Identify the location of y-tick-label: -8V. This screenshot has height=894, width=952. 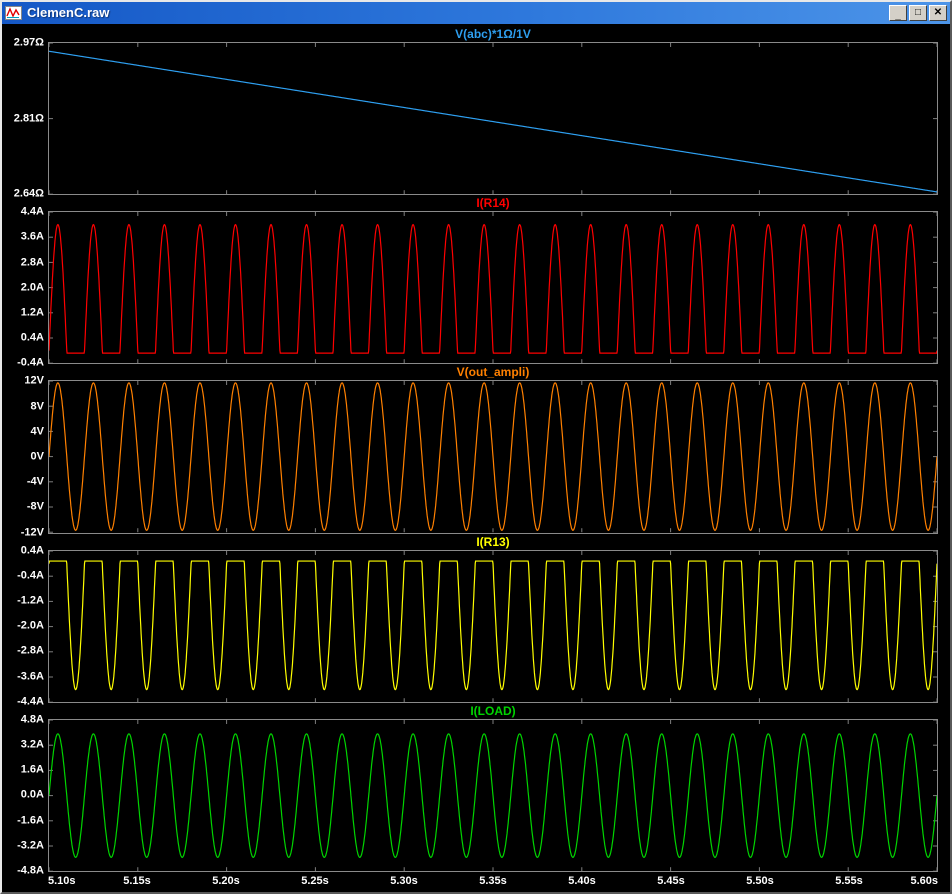
(35, 506).